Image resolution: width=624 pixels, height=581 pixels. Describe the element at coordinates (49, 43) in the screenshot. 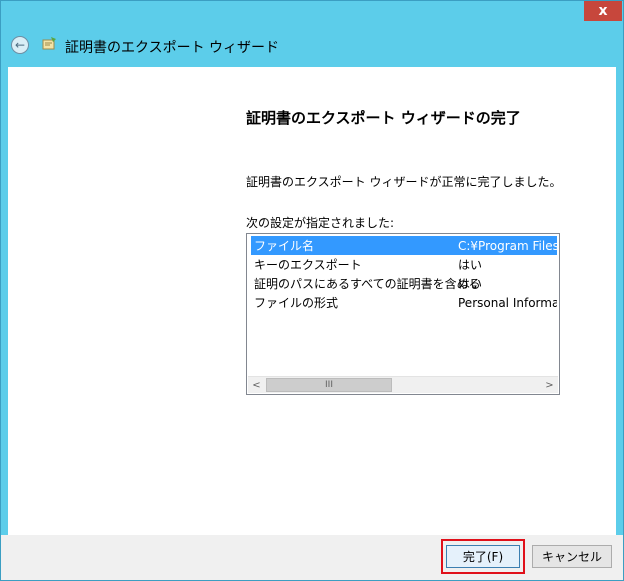

I see `certificate-wizard-icon` at that location.